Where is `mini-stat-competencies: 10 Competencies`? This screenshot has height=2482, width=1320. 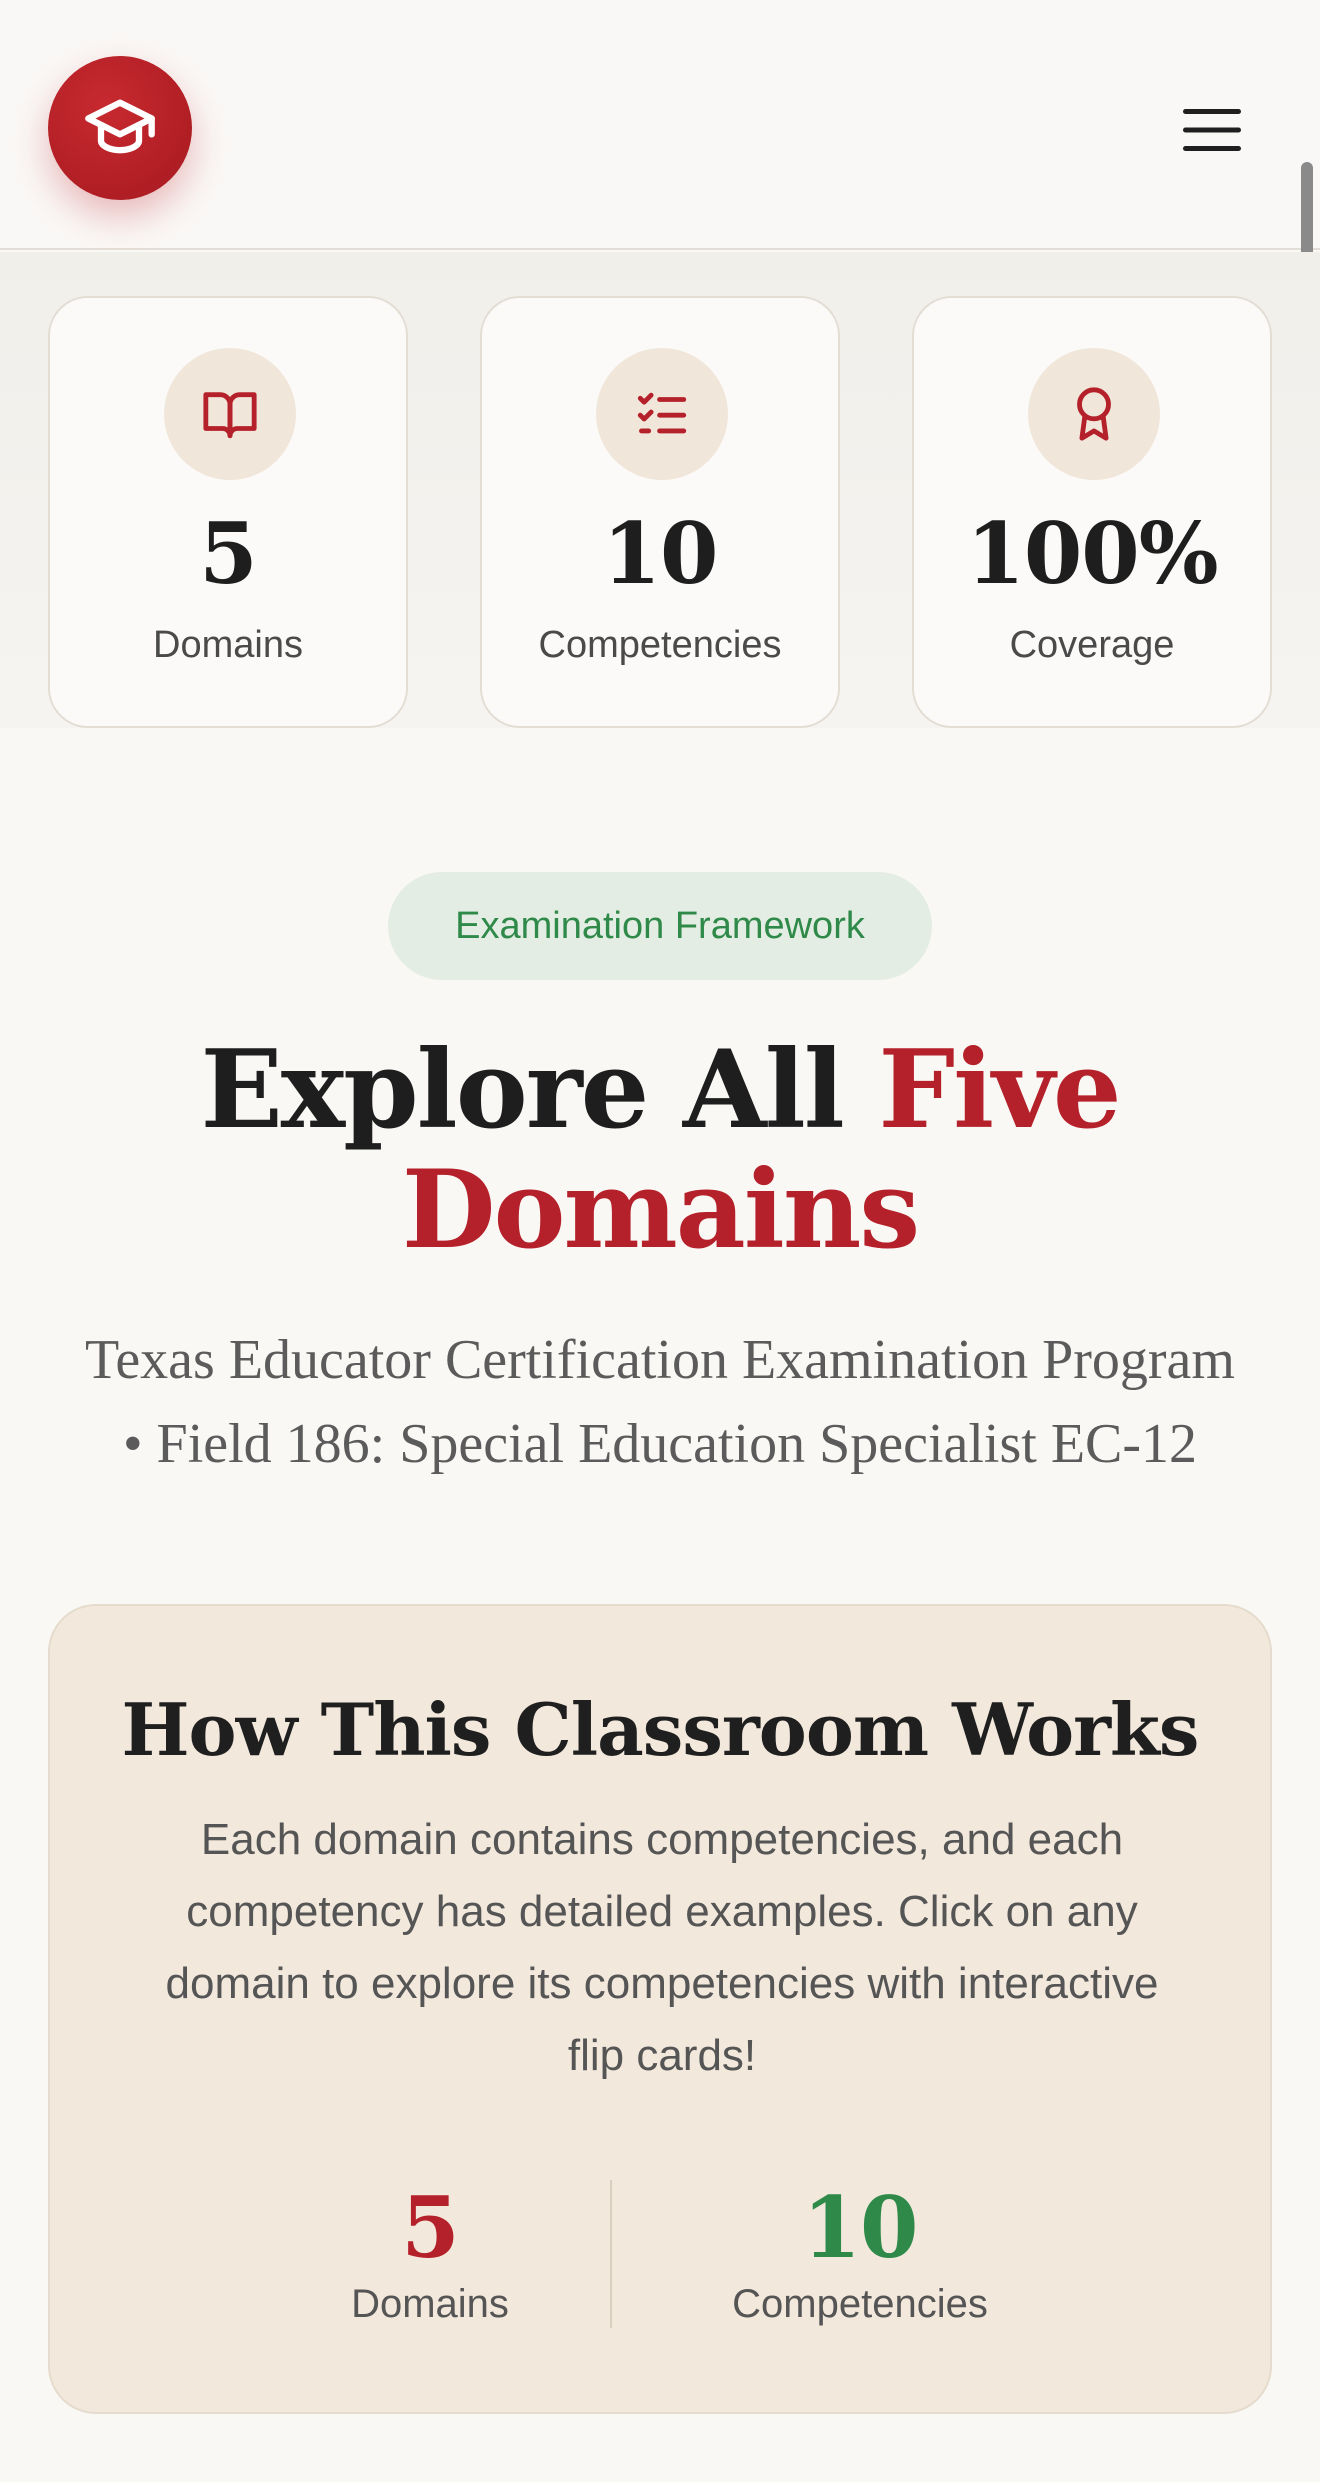 mini-stat-competencies: 10 Competencies is located at coordinates (860, 2256).